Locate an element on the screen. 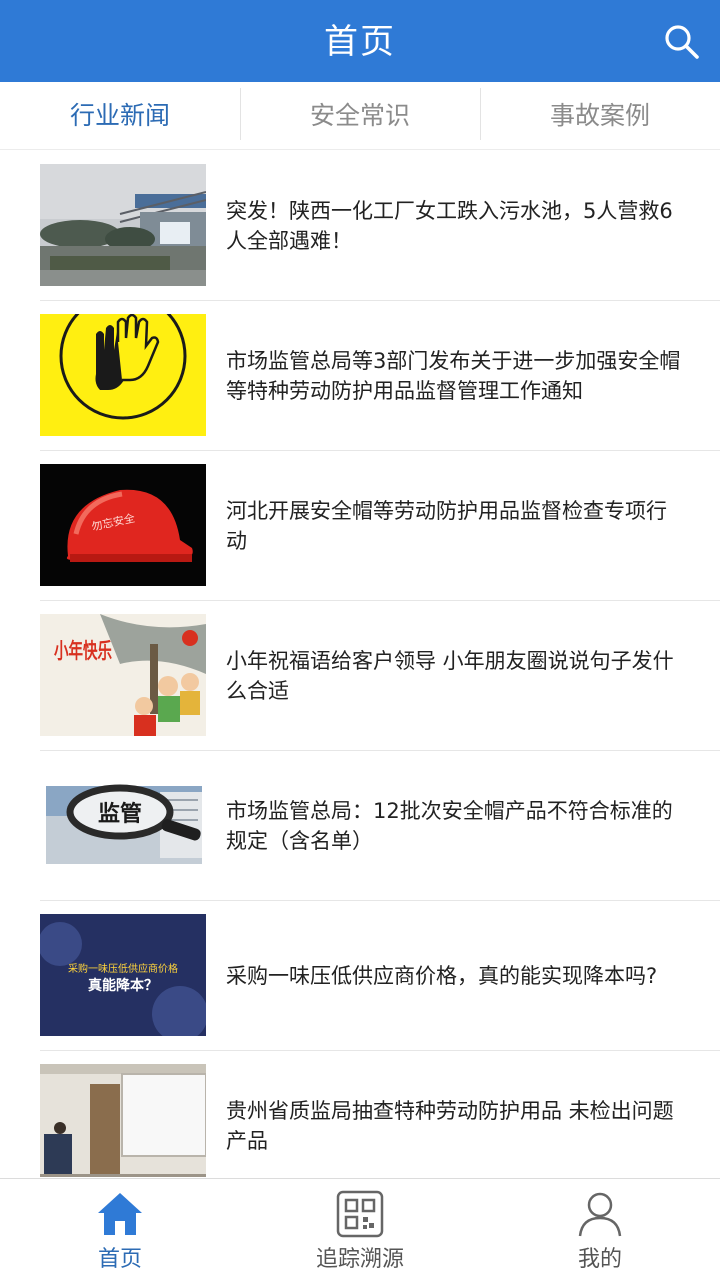 The image size is (720, 1281). new-year-caption: 小年快乐 is located at coordinates (83, 651).